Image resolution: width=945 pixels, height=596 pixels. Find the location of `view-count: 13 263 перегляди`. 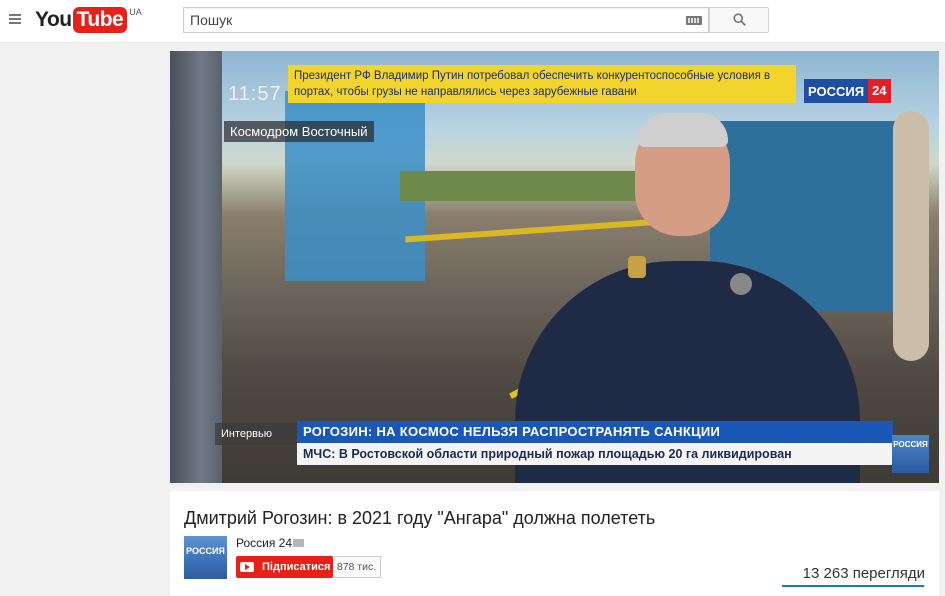

view-count: 13 263 перегляди is located at coordinates (863, 573).